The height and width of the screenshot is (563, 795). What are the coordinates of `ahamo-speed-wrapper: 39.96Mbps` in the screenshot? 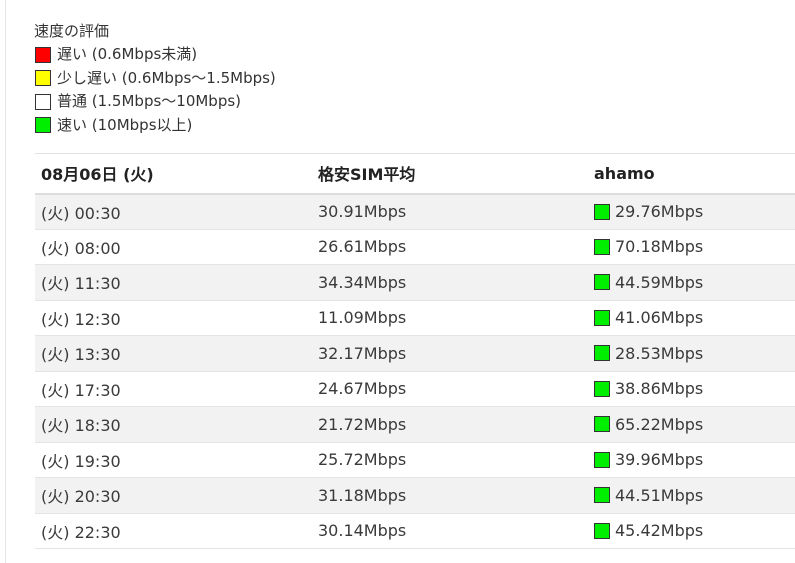 It's located at (694, 459).